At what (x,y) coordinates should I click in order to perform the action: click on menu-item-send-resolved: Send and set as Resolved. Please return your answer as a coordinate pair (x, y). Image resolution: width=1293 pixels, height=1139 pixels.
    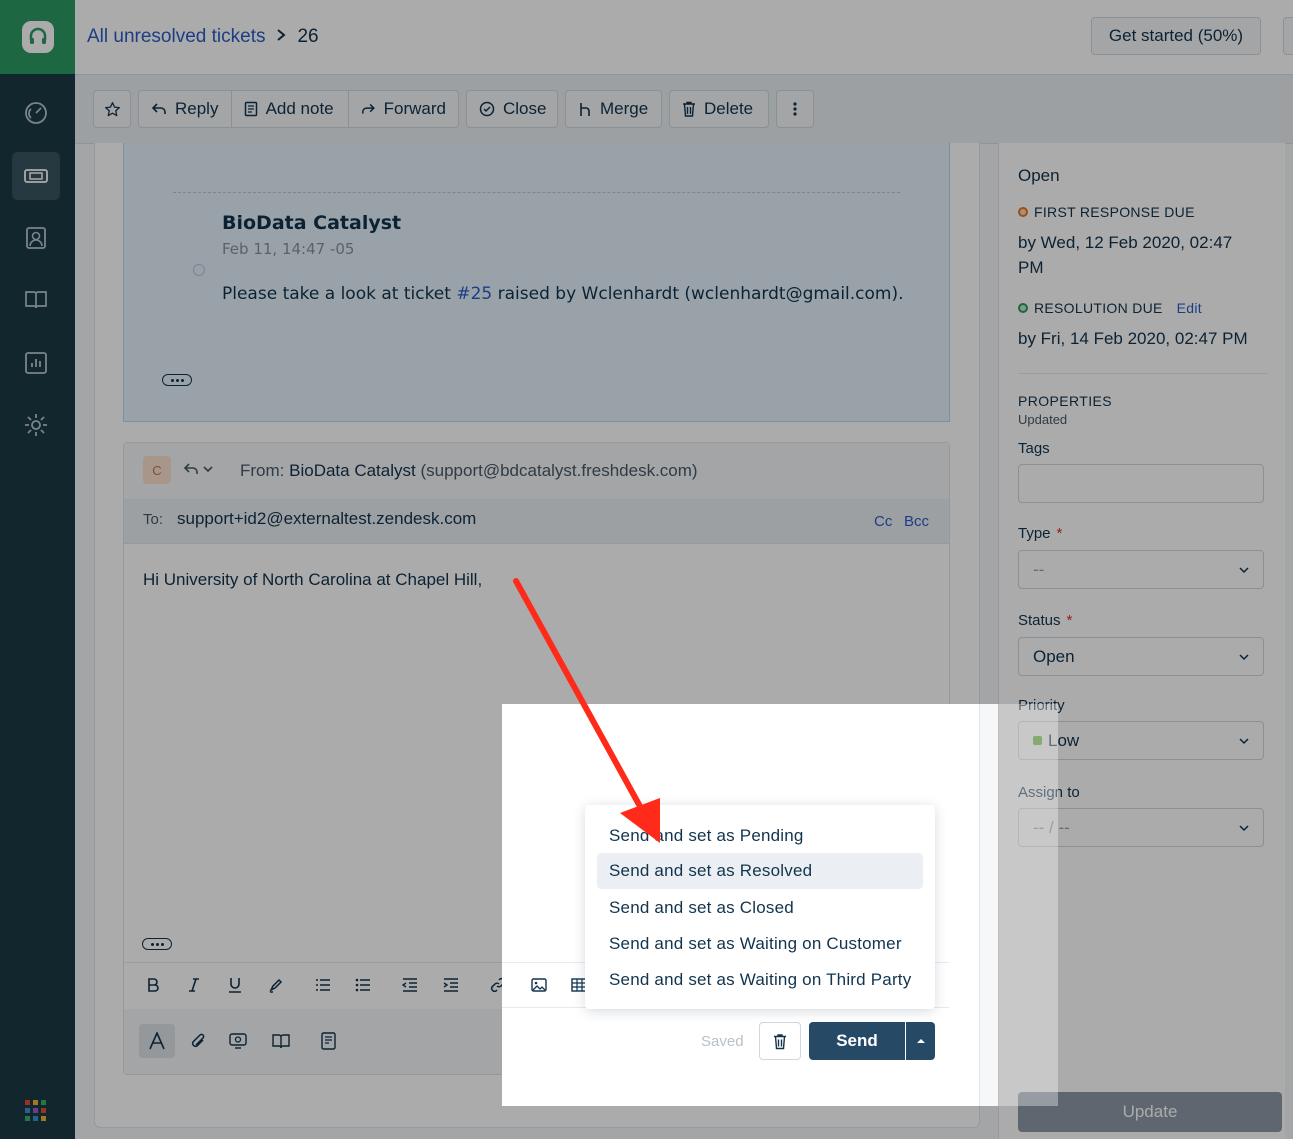
    Looking at the image, I should click on (760, 871).